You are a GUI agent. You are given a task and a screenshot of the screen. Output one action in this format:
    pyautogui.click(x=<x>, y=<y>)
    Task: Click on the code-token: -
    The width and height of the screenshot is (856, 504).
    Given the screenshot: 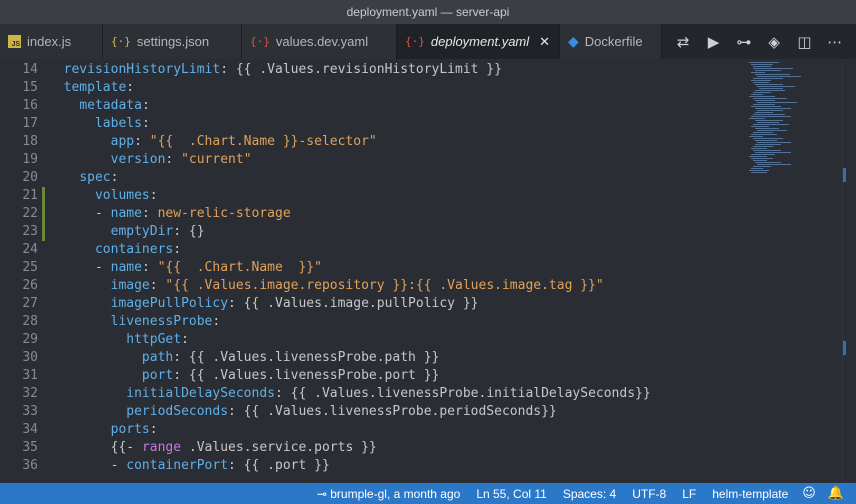 What is the action you would take?
    pyautogui.click(x=102, y=267)
    